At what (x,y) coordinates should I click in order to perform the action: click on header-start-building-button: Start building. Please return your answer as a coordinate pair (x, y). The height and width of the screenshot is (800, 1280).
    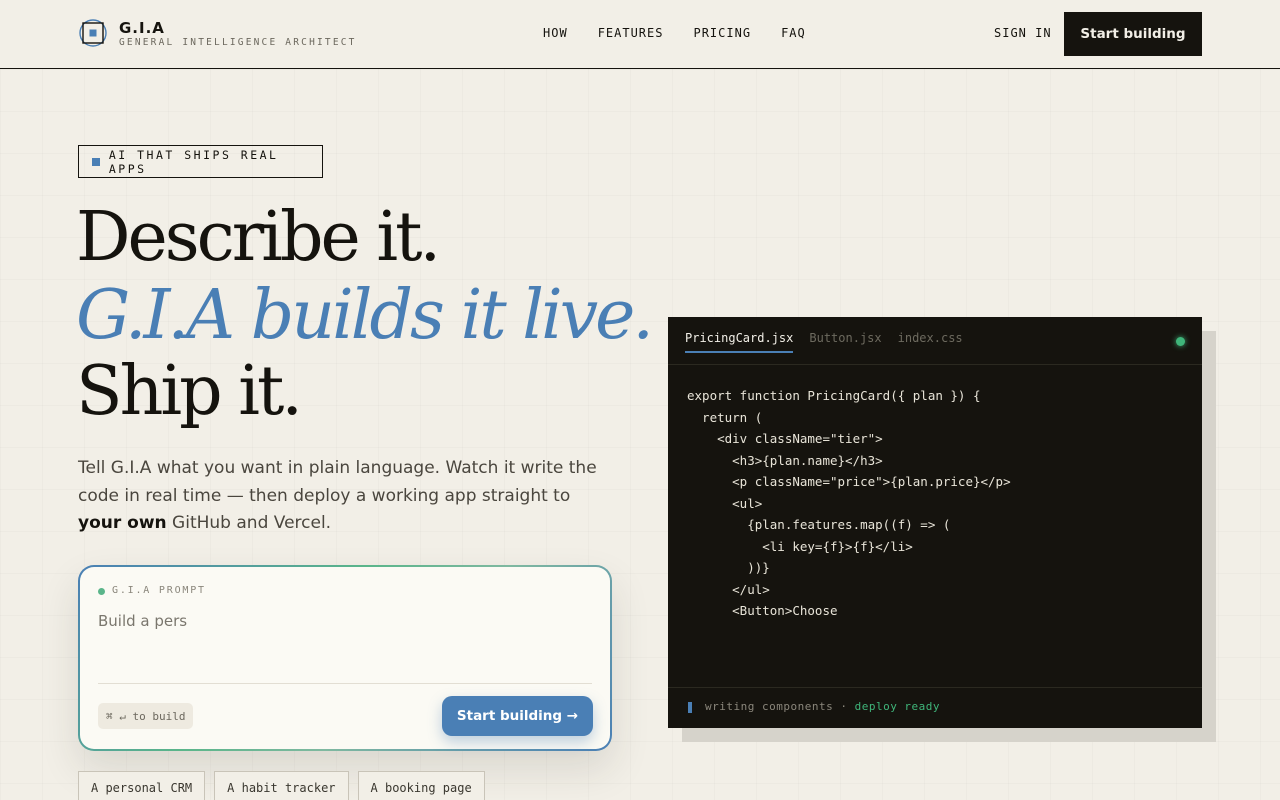
    Looking at the image, I should click on (1133, 34).